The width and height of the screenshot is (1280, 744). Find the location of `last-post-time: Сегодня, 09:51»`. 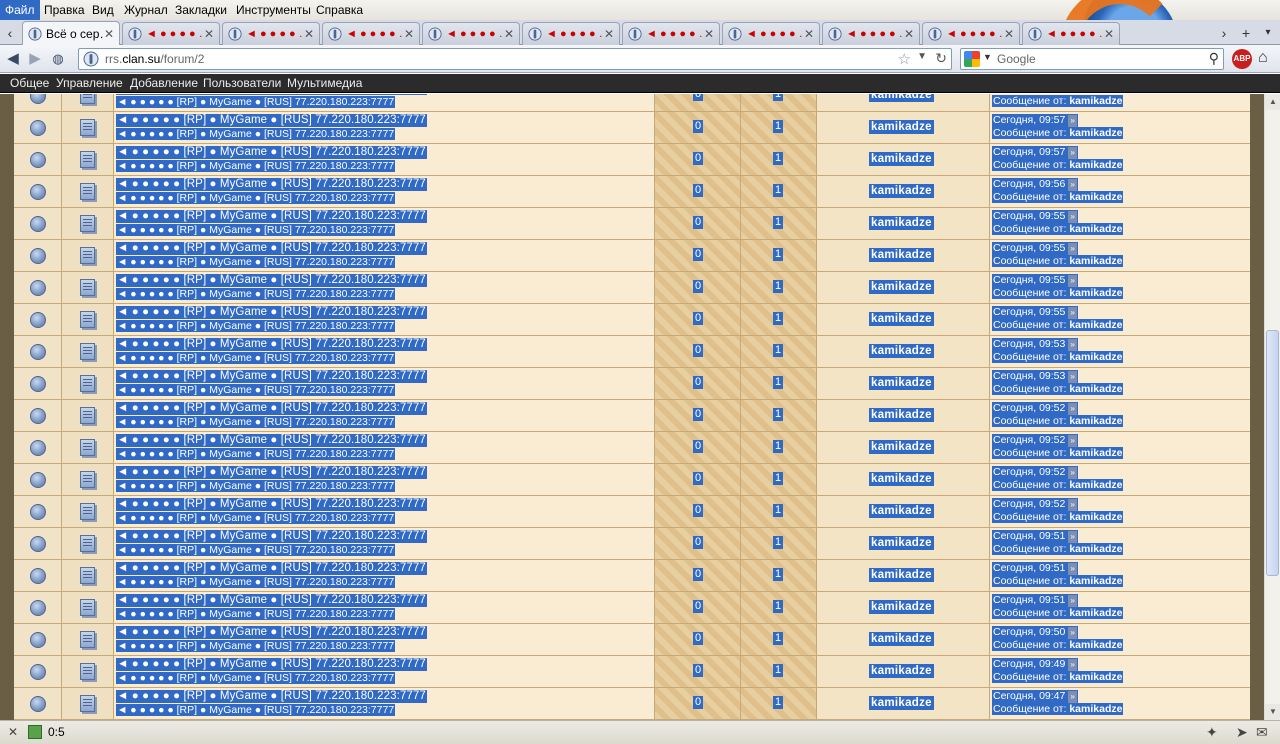

last-post-time: Сегодня, 09:51» is located at coordinates (1035, 600).